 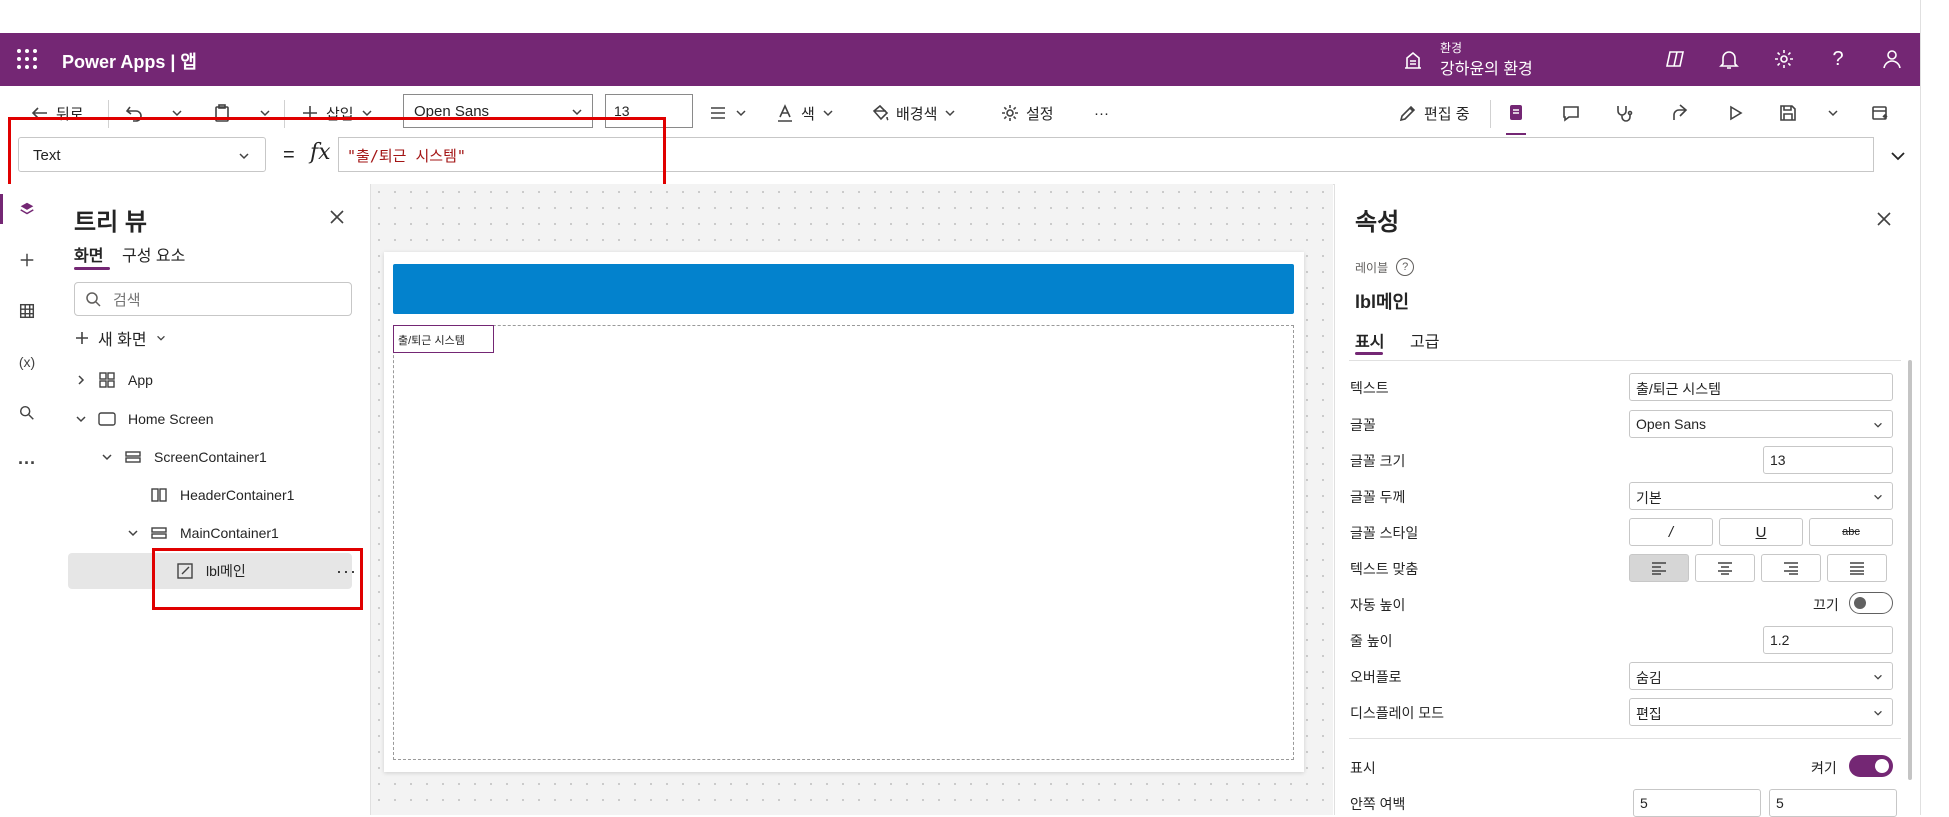 I want to click on tab-components: 구성 요소, so click(x=153, y=254).